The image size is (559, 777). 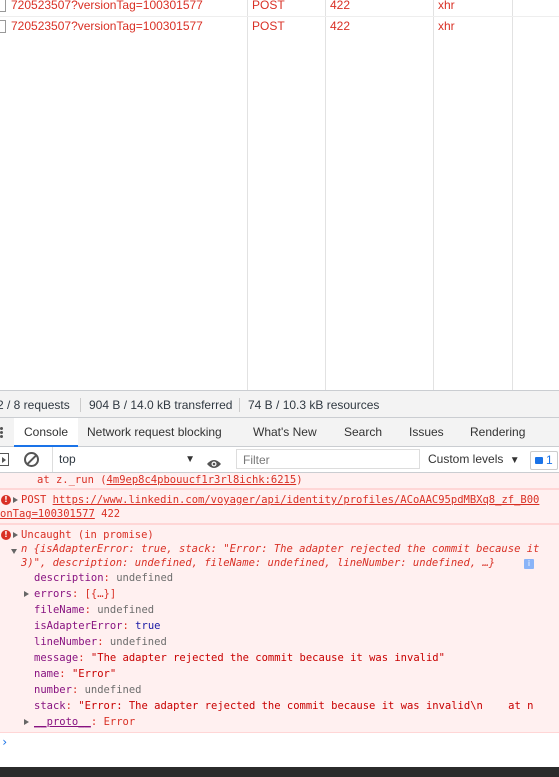 I want to click on tab-network-request-blocking: Network request blocking, so click(x=154, y=432).